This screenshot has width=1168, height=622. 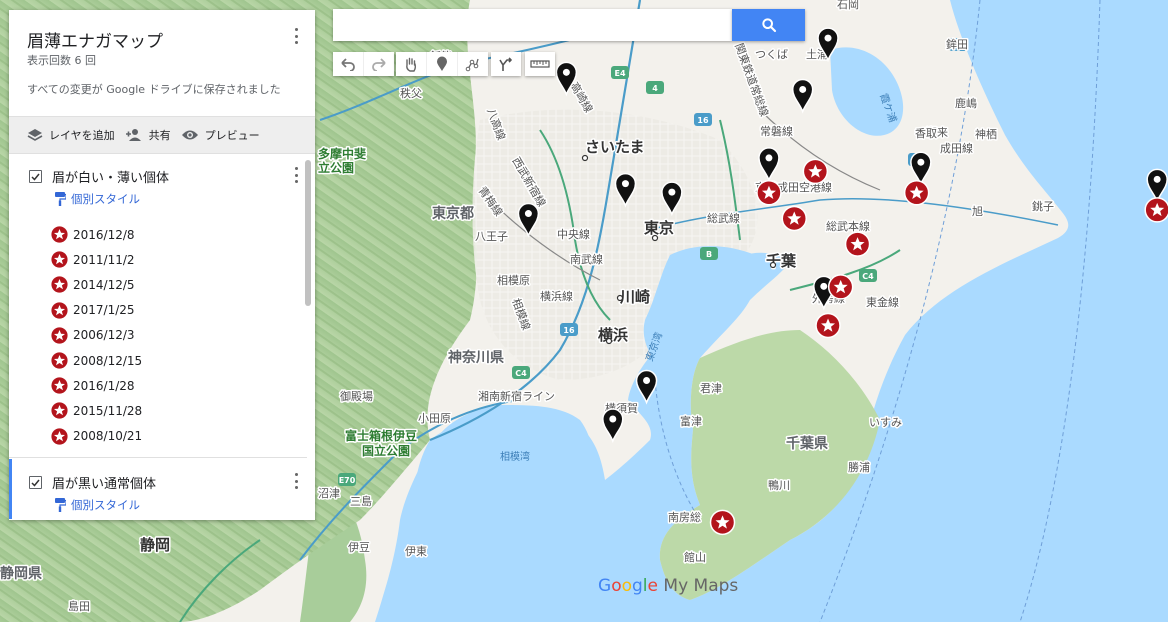 I want to click on map-title: 眉薄エナガマップ, so click(x=95, y=39).